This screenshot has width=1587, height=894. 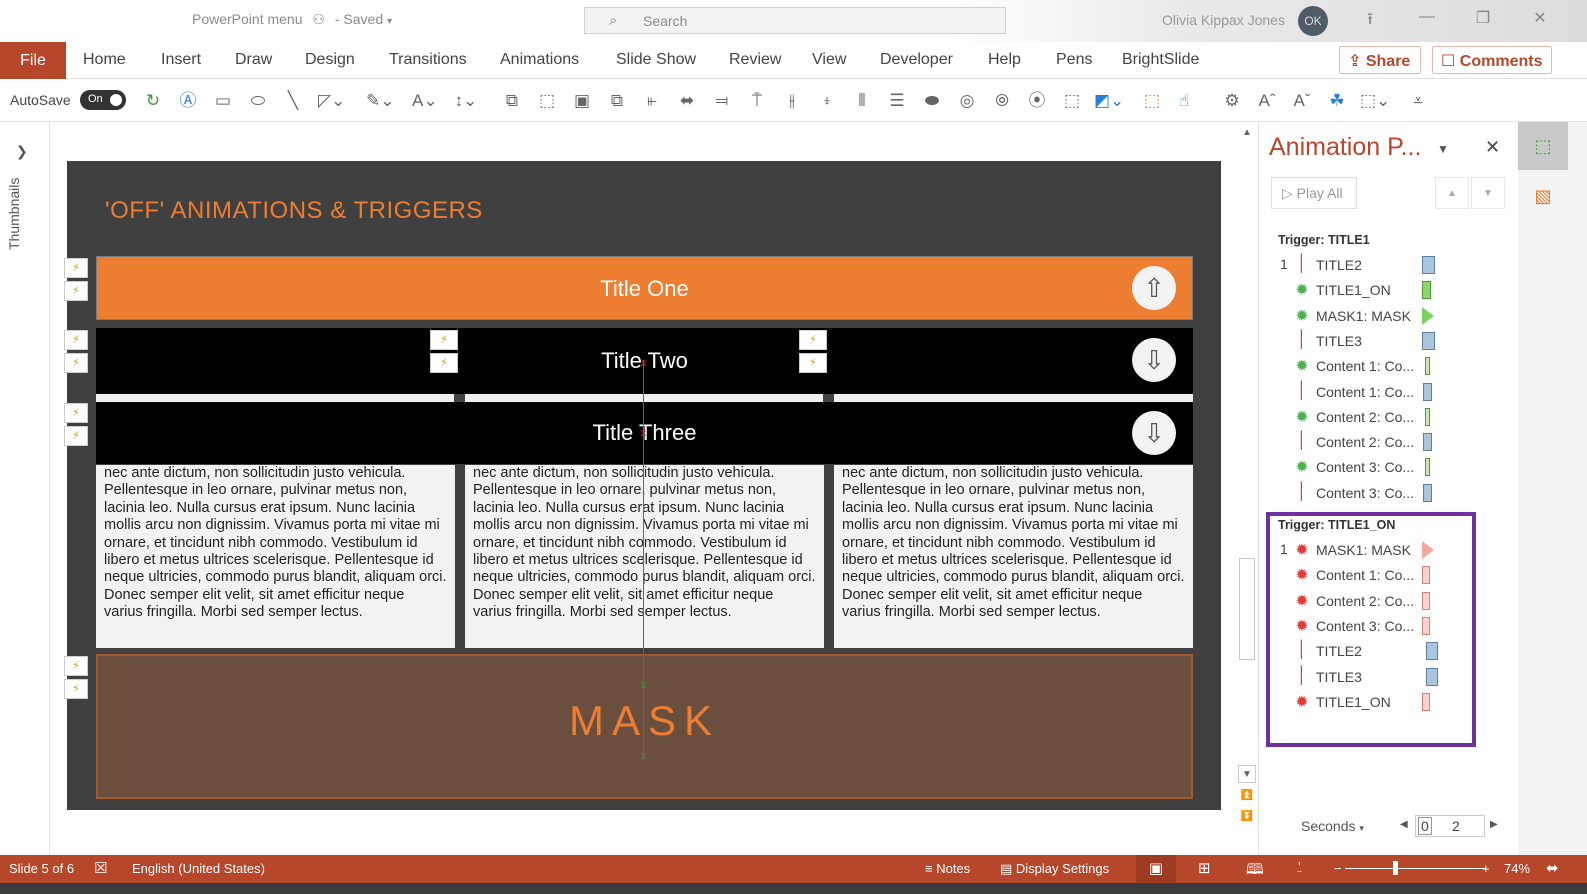 I want to click on line-icon: ╲, so click(x=293, y=101).